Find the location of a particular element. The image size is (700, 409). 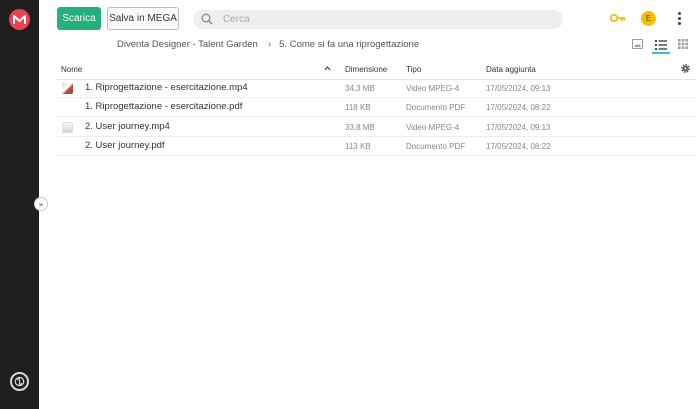

download-button: Scarica is located at coordinates (79, 18).